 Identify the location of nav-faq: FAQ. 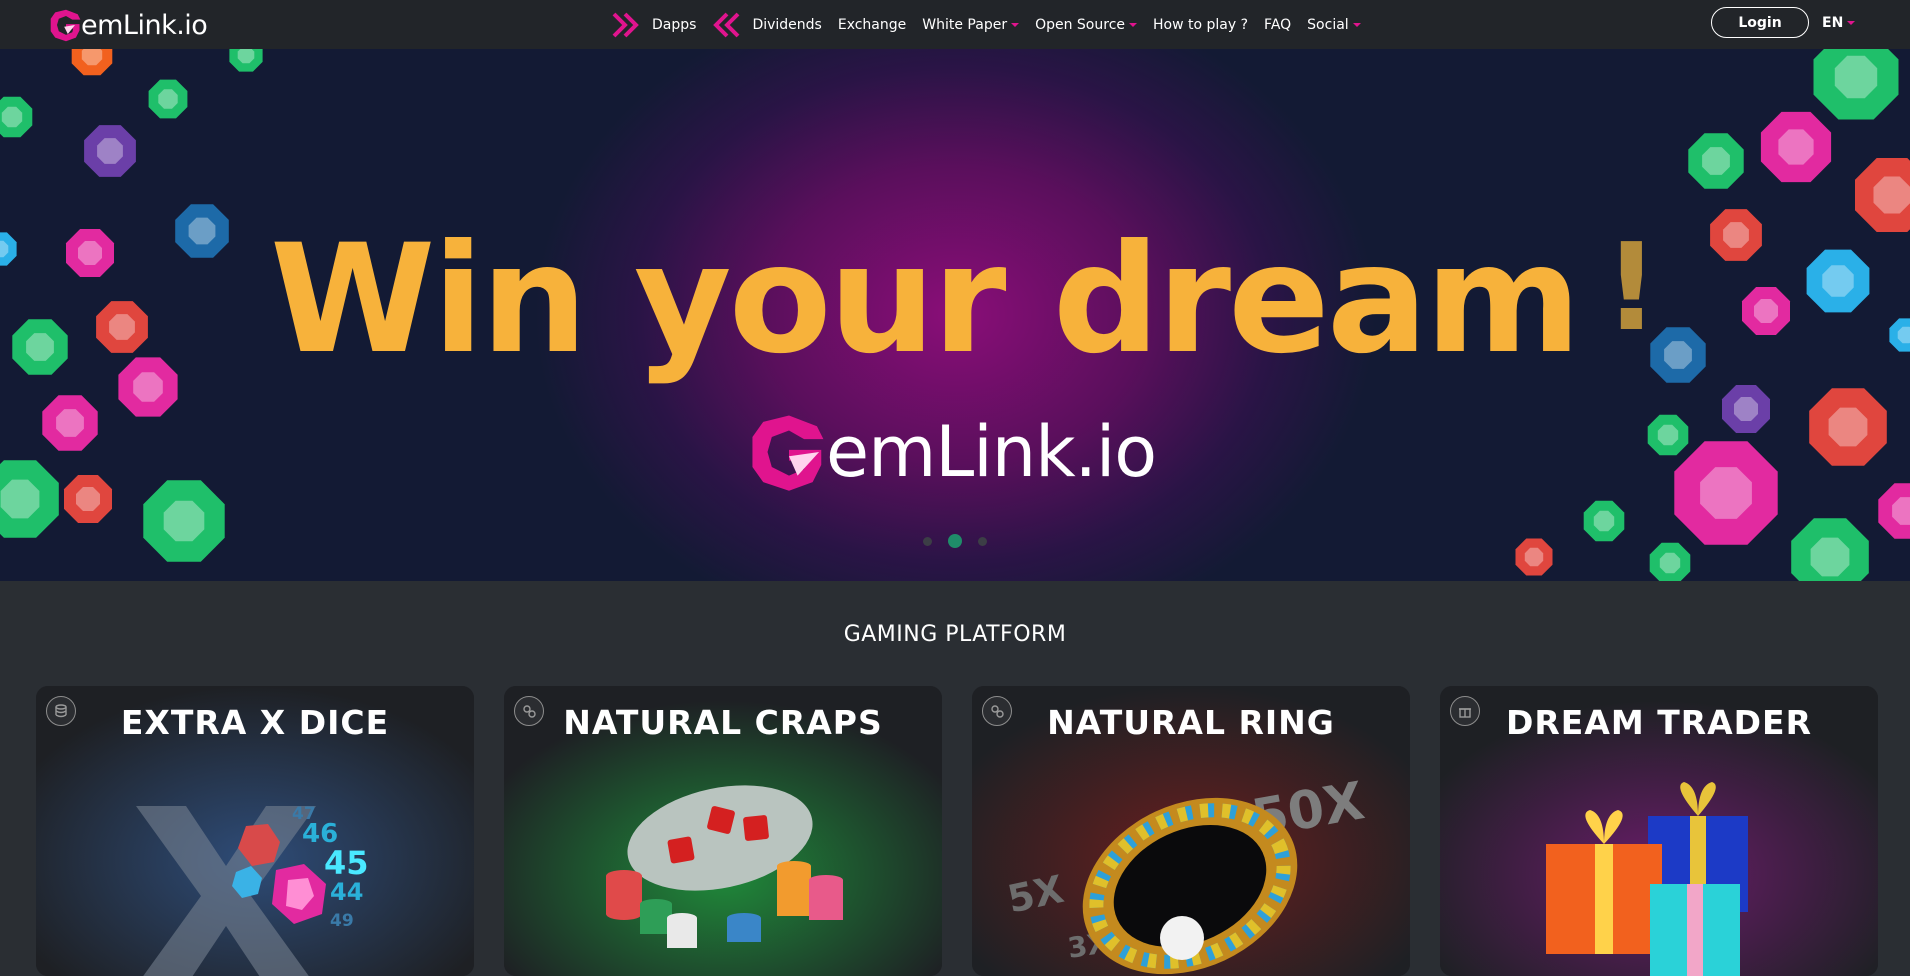
(1277, 25).